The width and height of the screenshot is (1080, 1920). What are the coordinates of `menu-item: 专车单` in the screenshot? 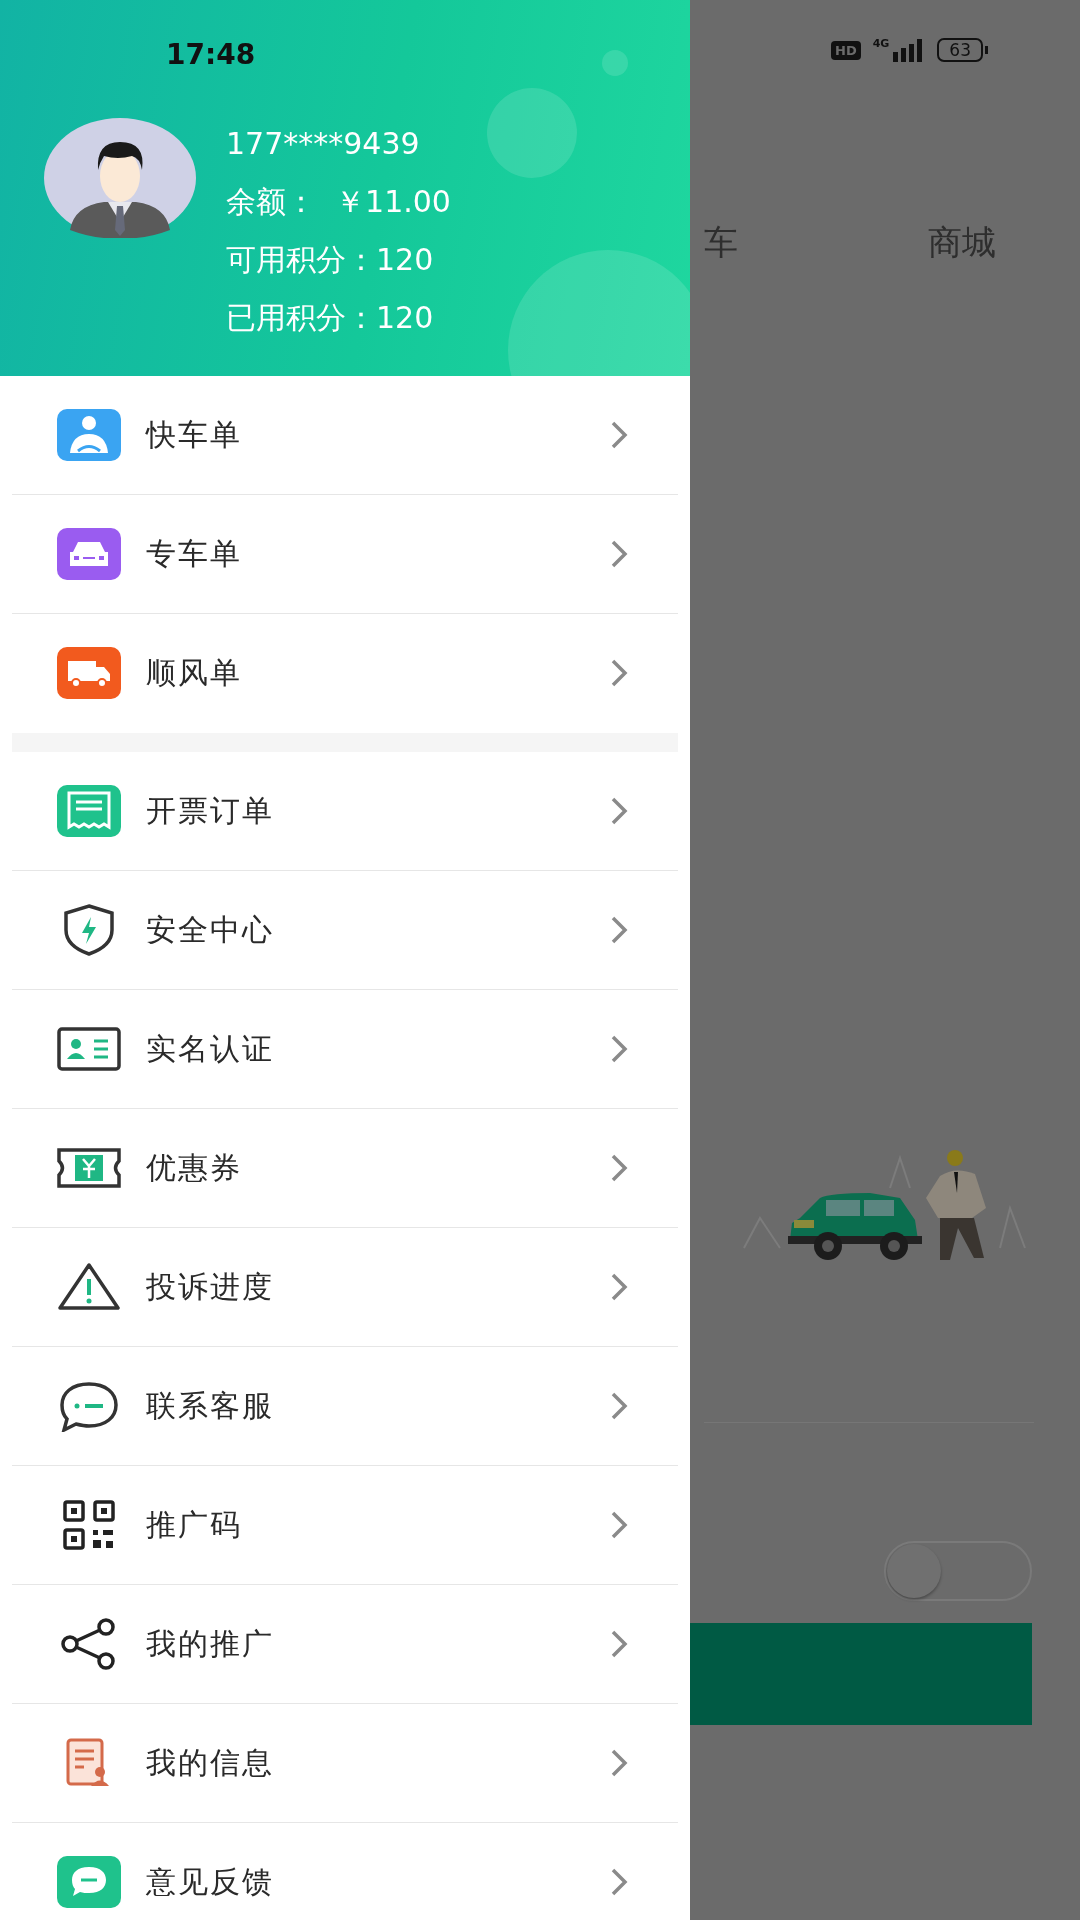 It's located at (345, 554).